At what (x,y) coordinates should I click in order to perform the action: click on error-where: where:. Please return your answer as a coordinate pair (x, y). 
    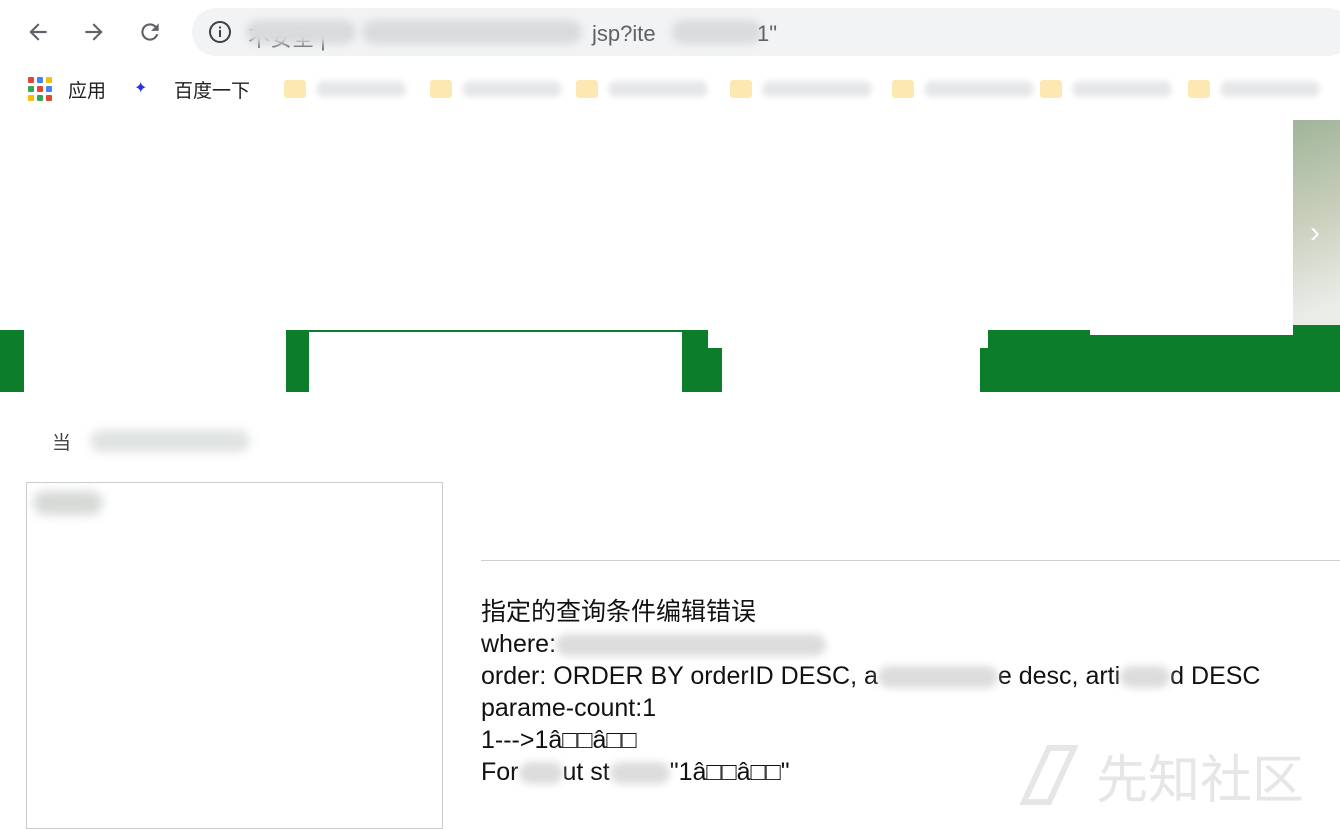
    Looking at the image, I should click on (870, 644).